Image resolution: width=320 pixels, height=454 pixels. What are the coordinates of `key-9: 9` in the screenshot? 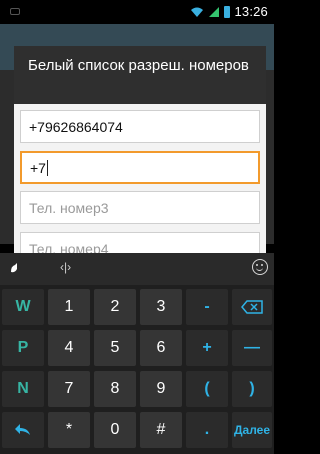 It's located at (161, 389).